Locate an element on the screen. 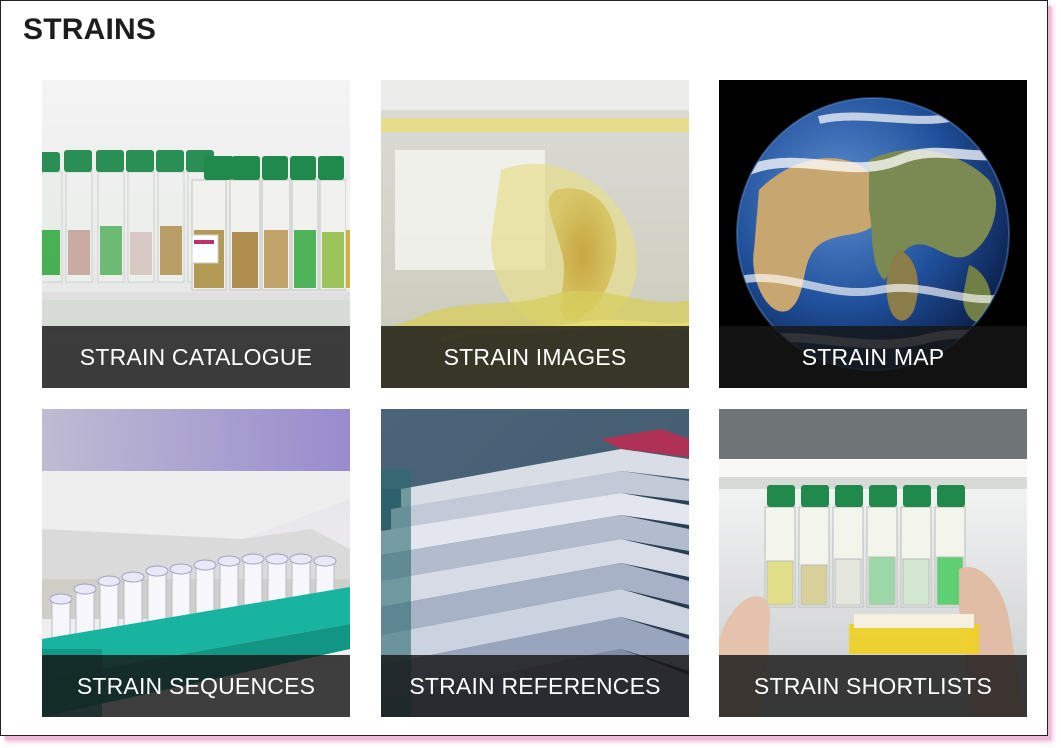  tile-label: STRAIN MAP is located at coordinates (873, 356).